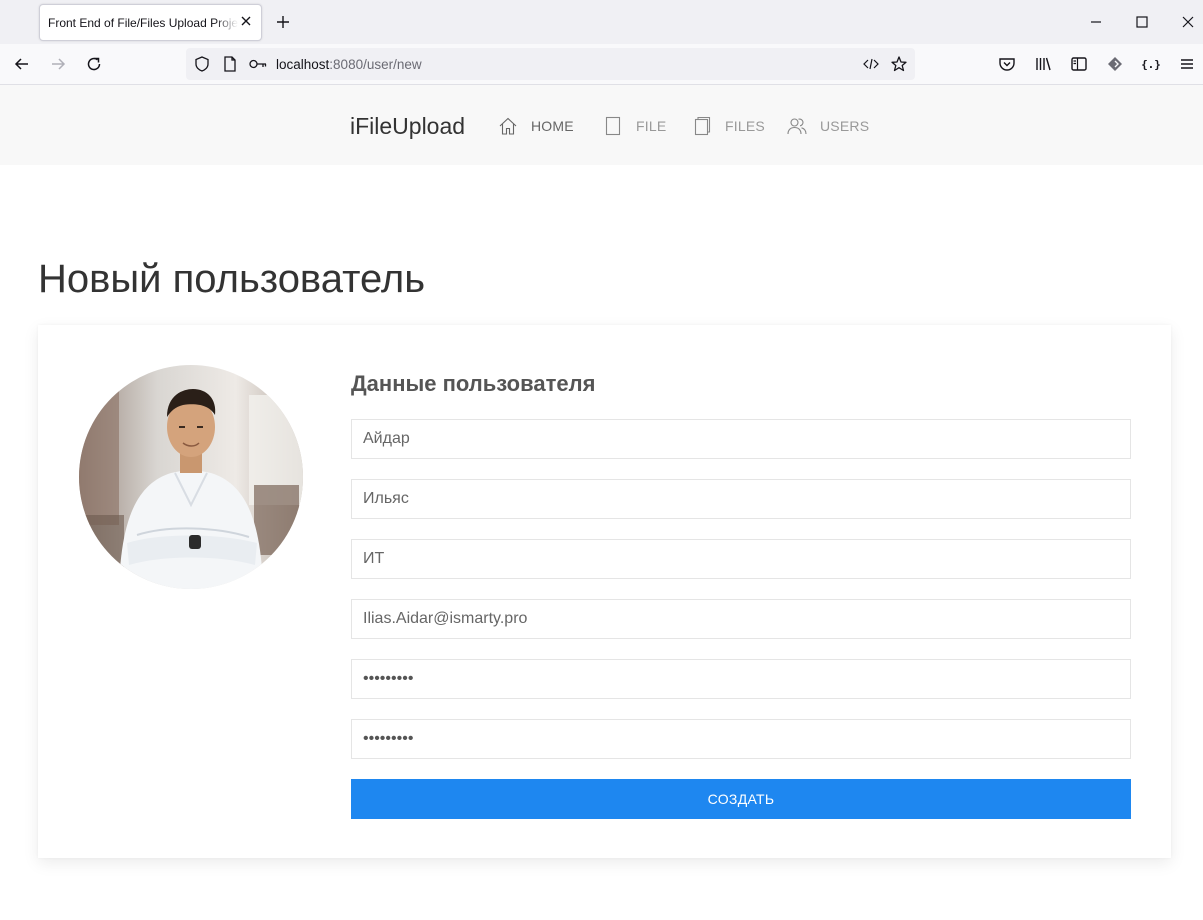  Describe the element at coordinates (22, 64) in the screenshot. I see `back-arrow-icon` at that location.